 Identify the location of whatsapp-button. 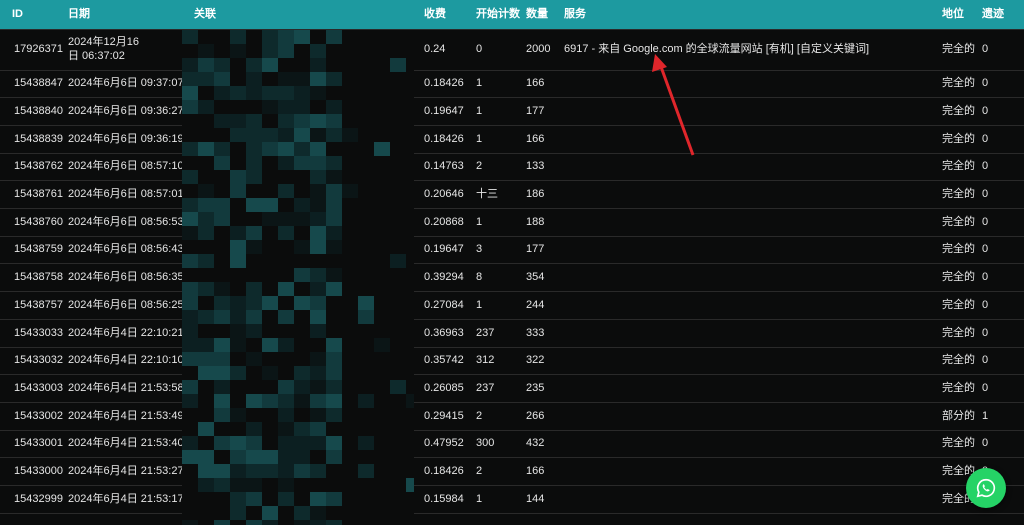
(986, 488).